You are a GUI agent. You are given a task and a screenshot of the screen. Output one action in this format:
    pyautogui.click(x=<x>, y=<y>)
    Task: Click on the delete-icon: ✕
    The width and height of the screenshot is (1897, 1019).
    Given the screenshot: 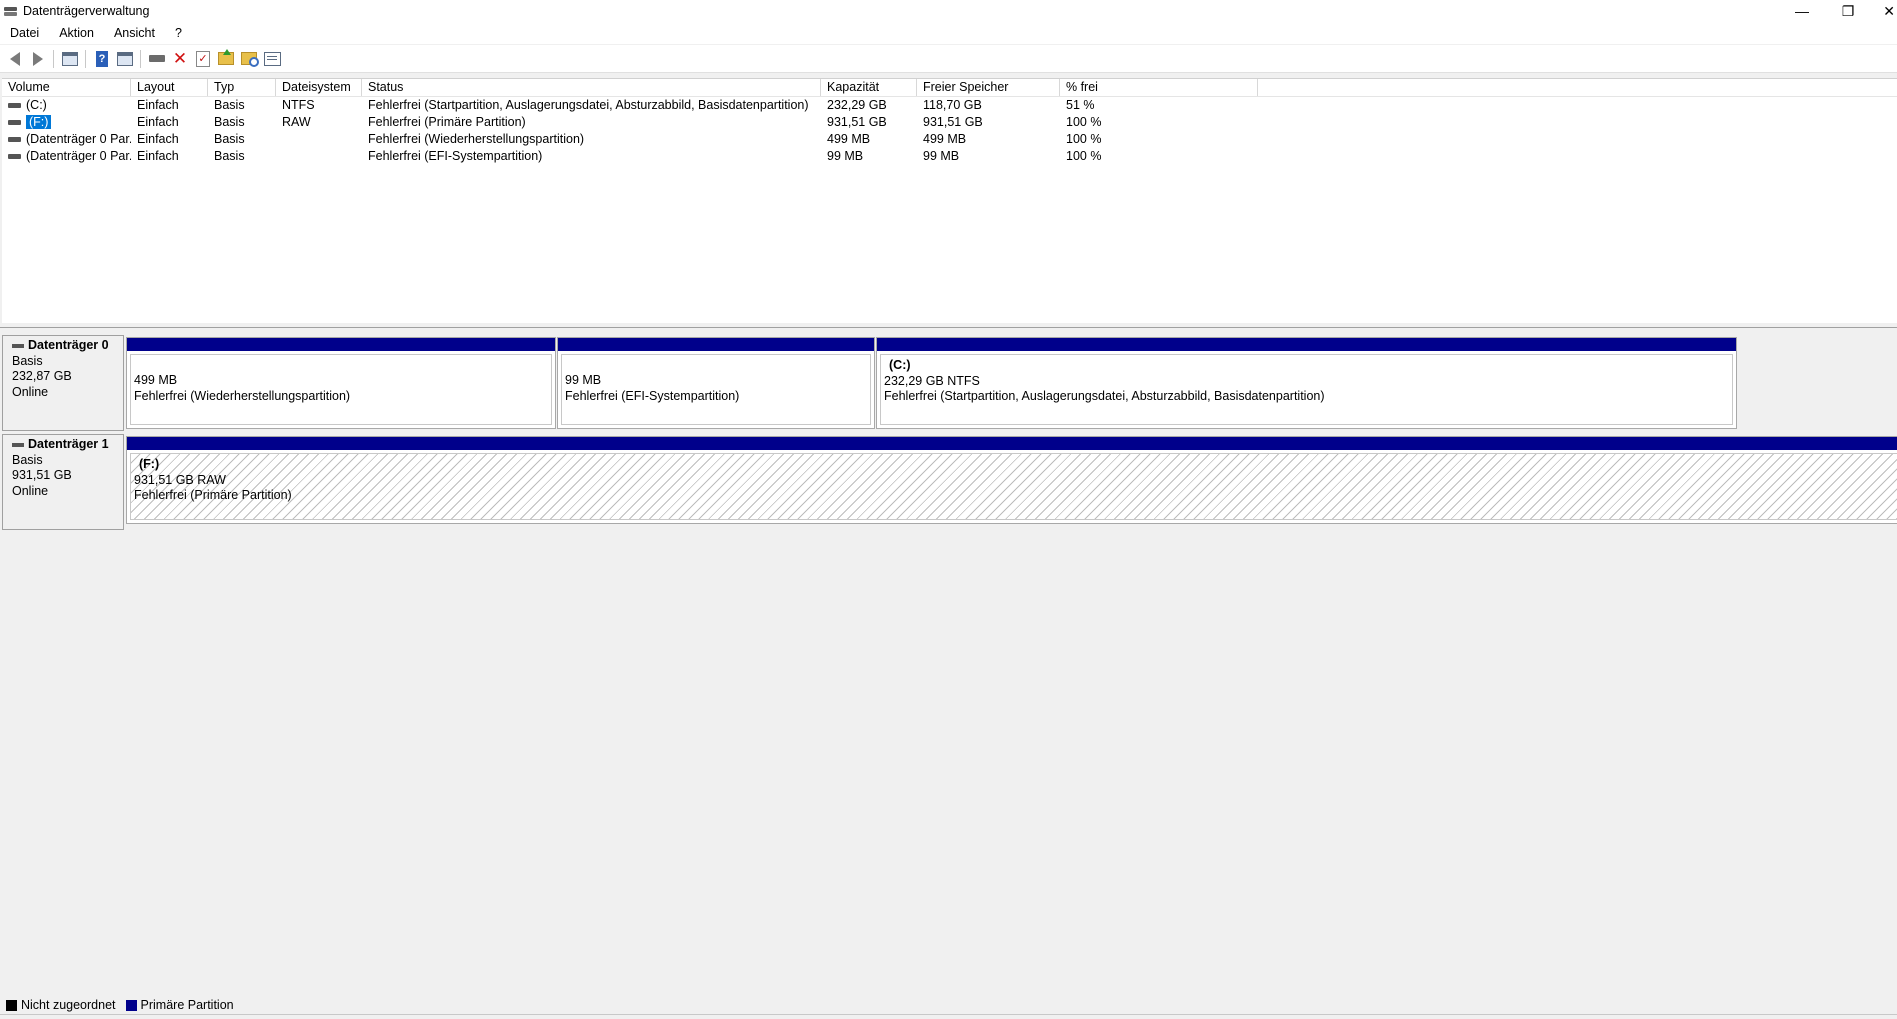 What is the action you would take?
    pyautogui.click(x=180, y=58)
    